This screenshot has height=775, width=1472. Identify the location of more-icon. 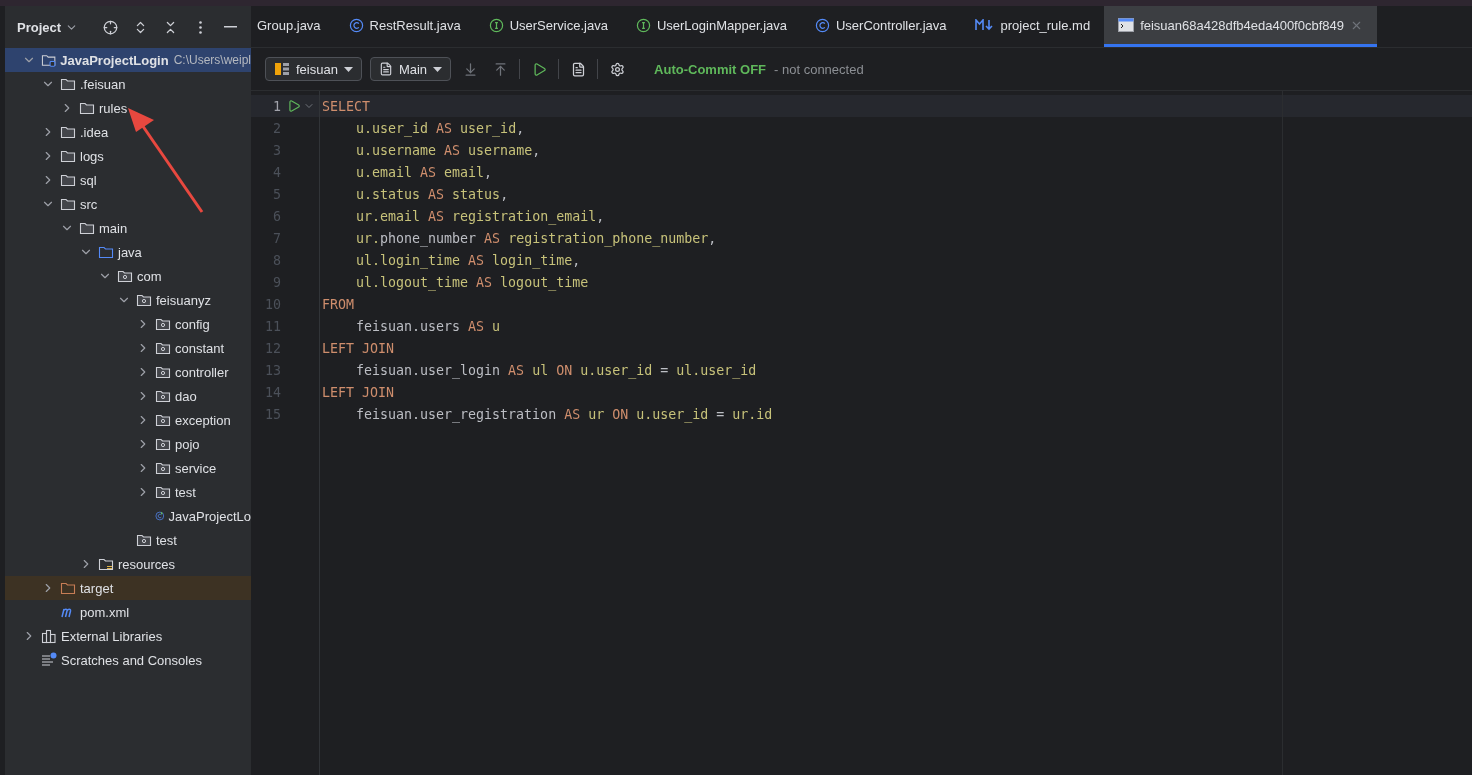
(200, 27).